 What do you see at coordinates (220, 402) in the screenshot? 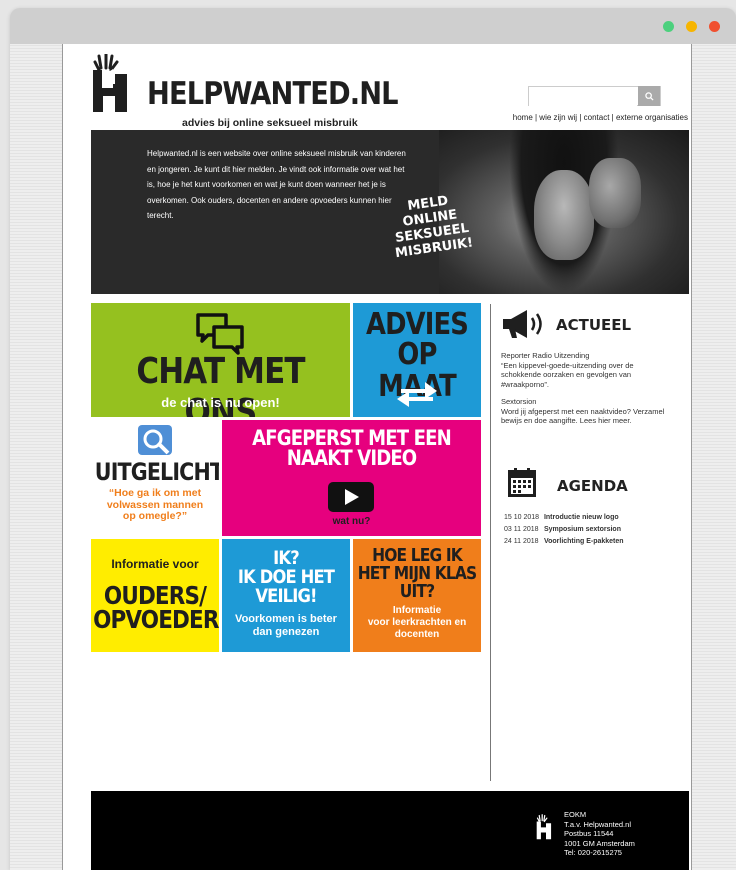
I see `chat-status: de chat is nu open!` at bounding box center [220, 402].